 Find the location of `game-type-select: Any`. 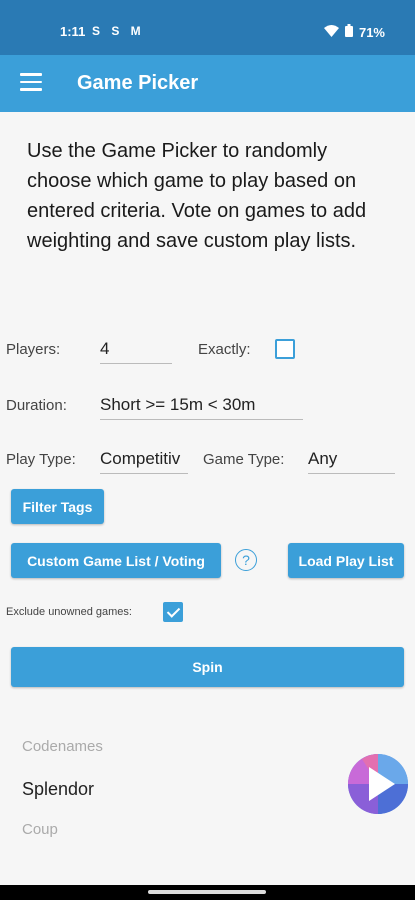

game-type-select: Any is located at coordinates (351, 461).